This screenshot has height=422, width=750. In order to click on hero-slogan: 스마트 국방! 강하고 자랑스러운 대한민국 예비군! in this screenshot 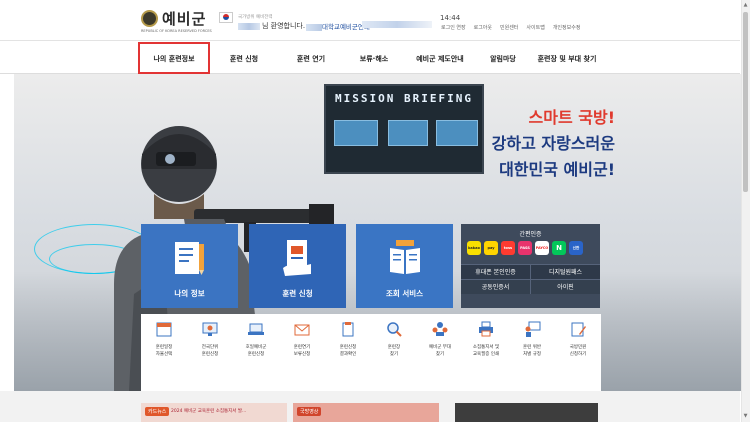, I will do `click(553, 142)`.